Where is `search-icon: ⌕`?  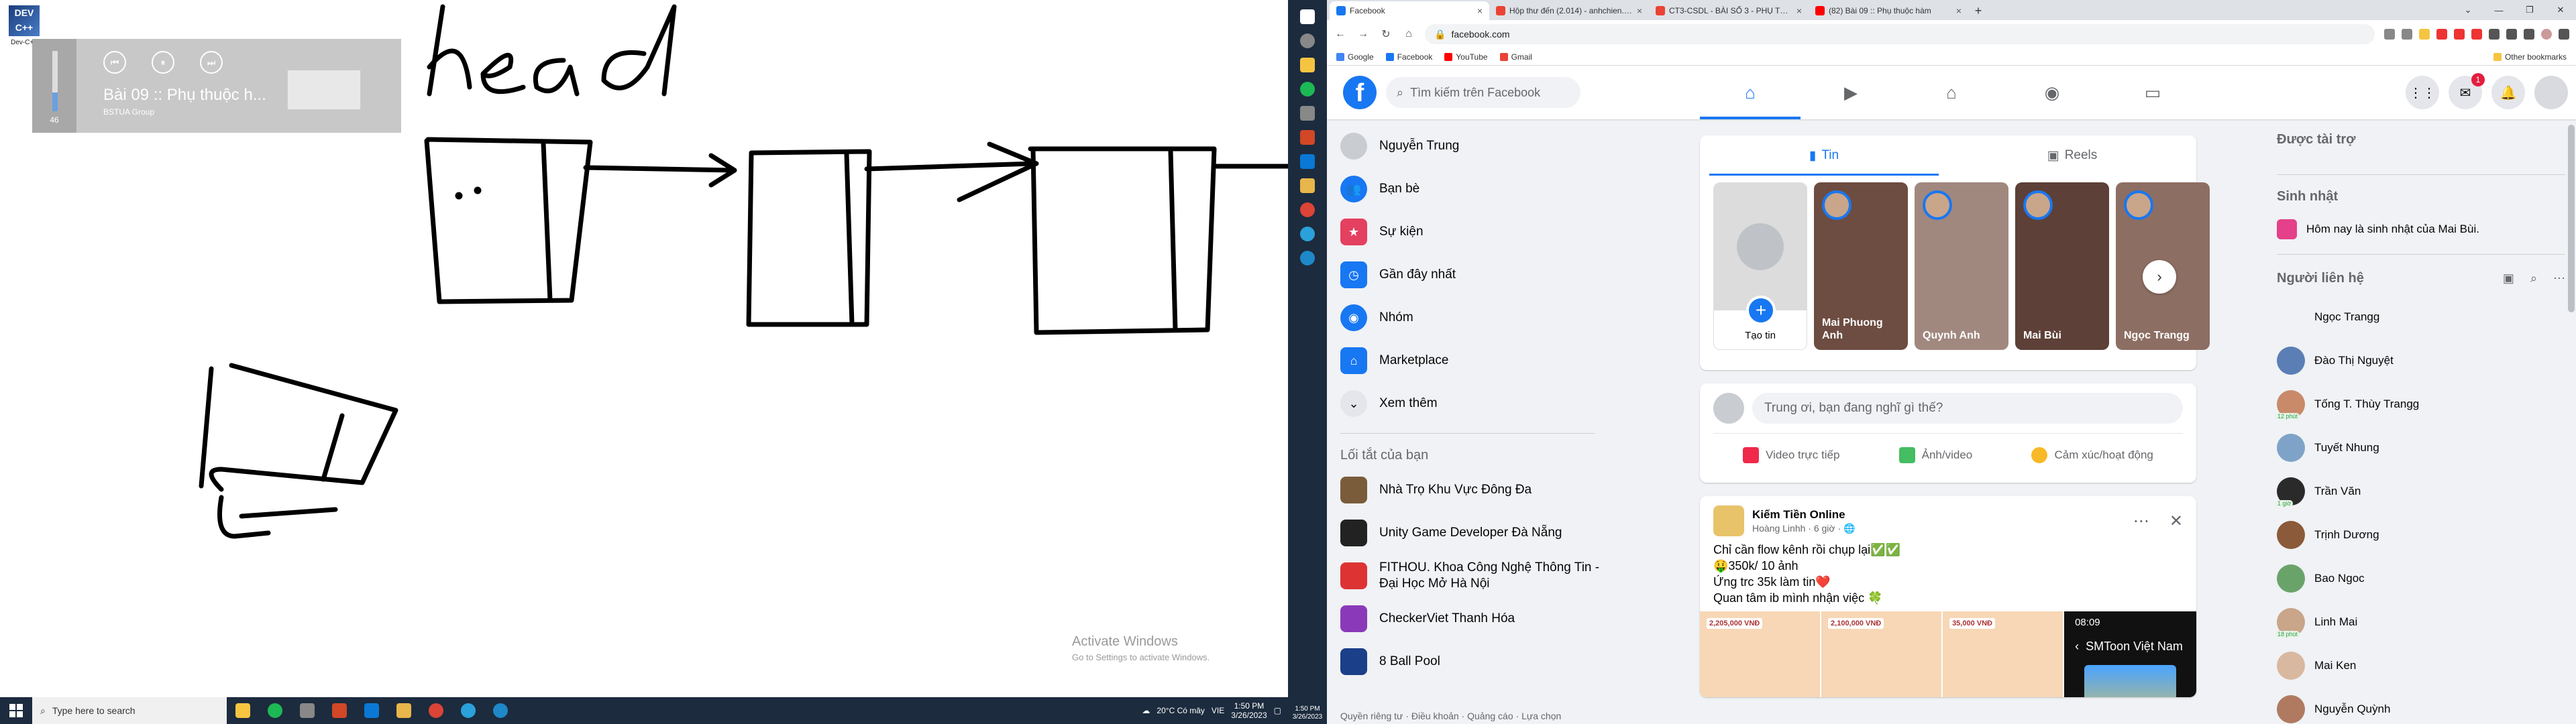
search-icon: ⌕ is located at coordinates (2533, 279).